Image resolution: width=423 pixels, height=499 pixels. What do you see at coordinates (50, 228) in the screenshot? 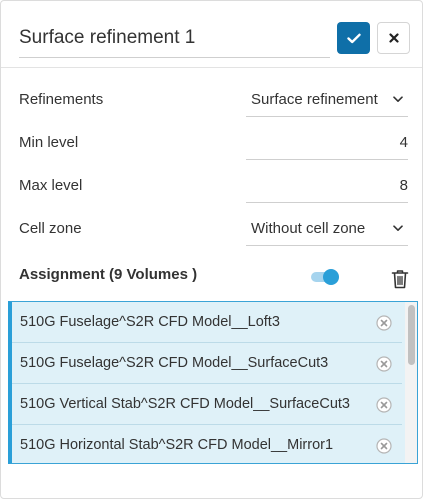
I see `cell-zone-label: Cell zone` at bounding box center [50, 228].